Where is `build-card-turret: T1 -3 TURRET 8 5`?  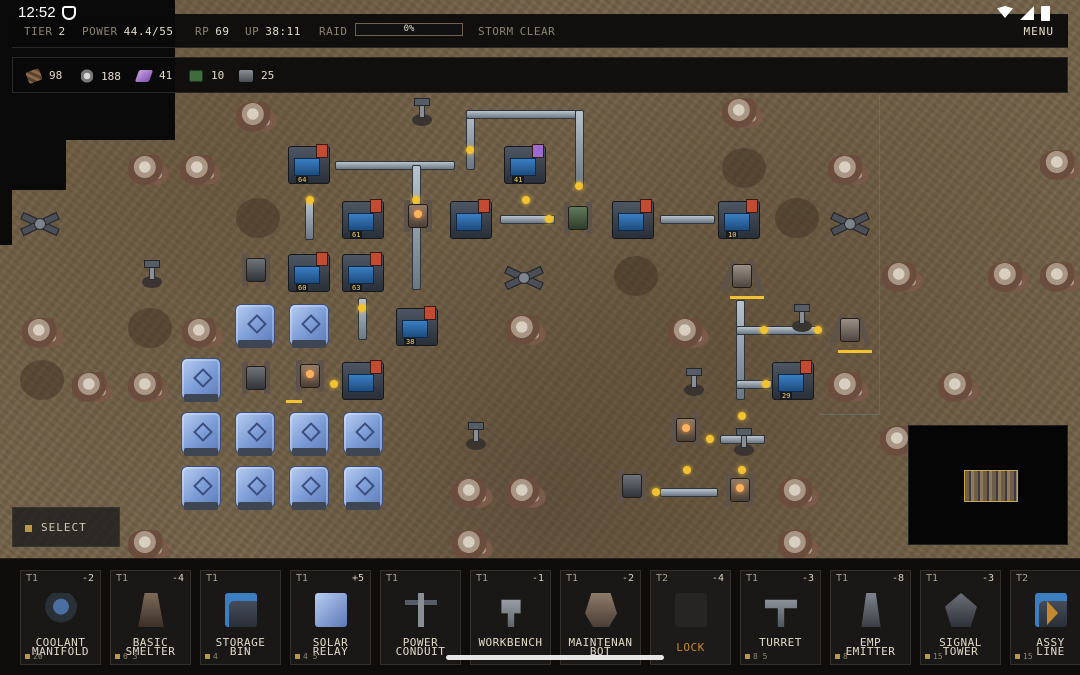 build-card-turret: T1 -3 TURRET 8 5 is located at coordinates (780, 617).